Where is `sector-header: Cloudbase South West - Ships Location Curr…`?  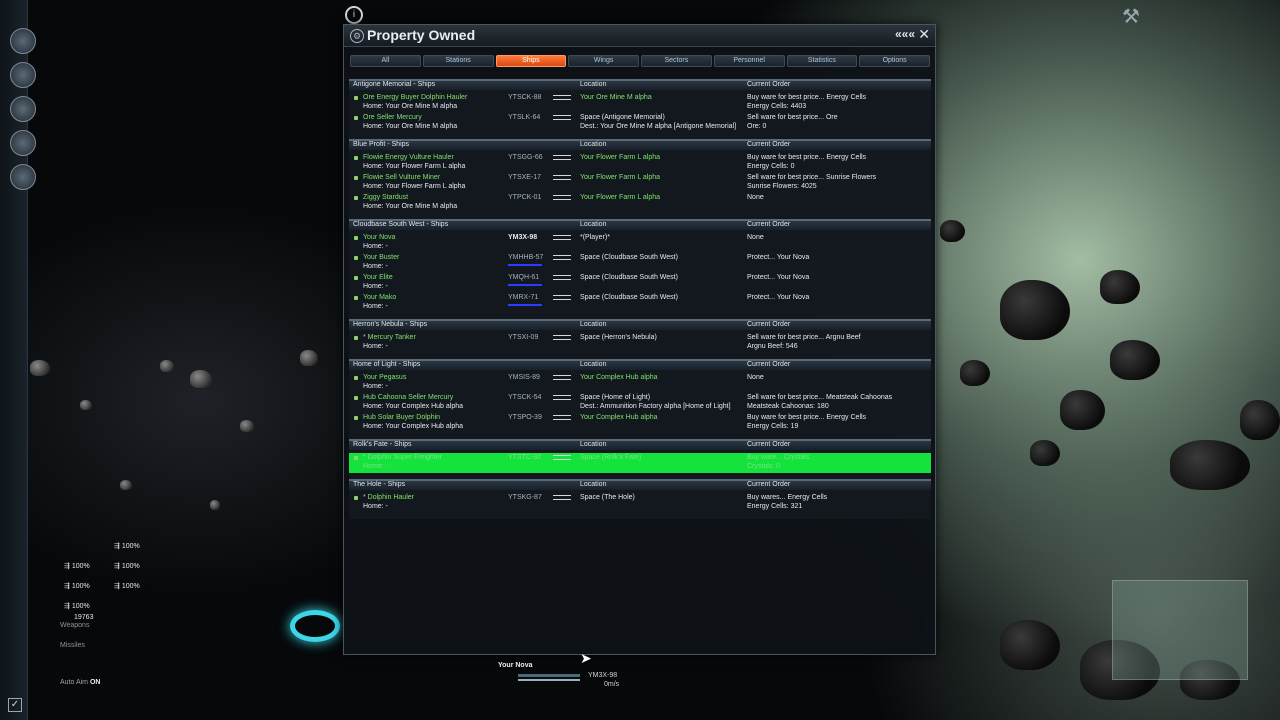 sector-header: Cloudbase South West - Ships Location Curr… is located at coordinates (640, 224).